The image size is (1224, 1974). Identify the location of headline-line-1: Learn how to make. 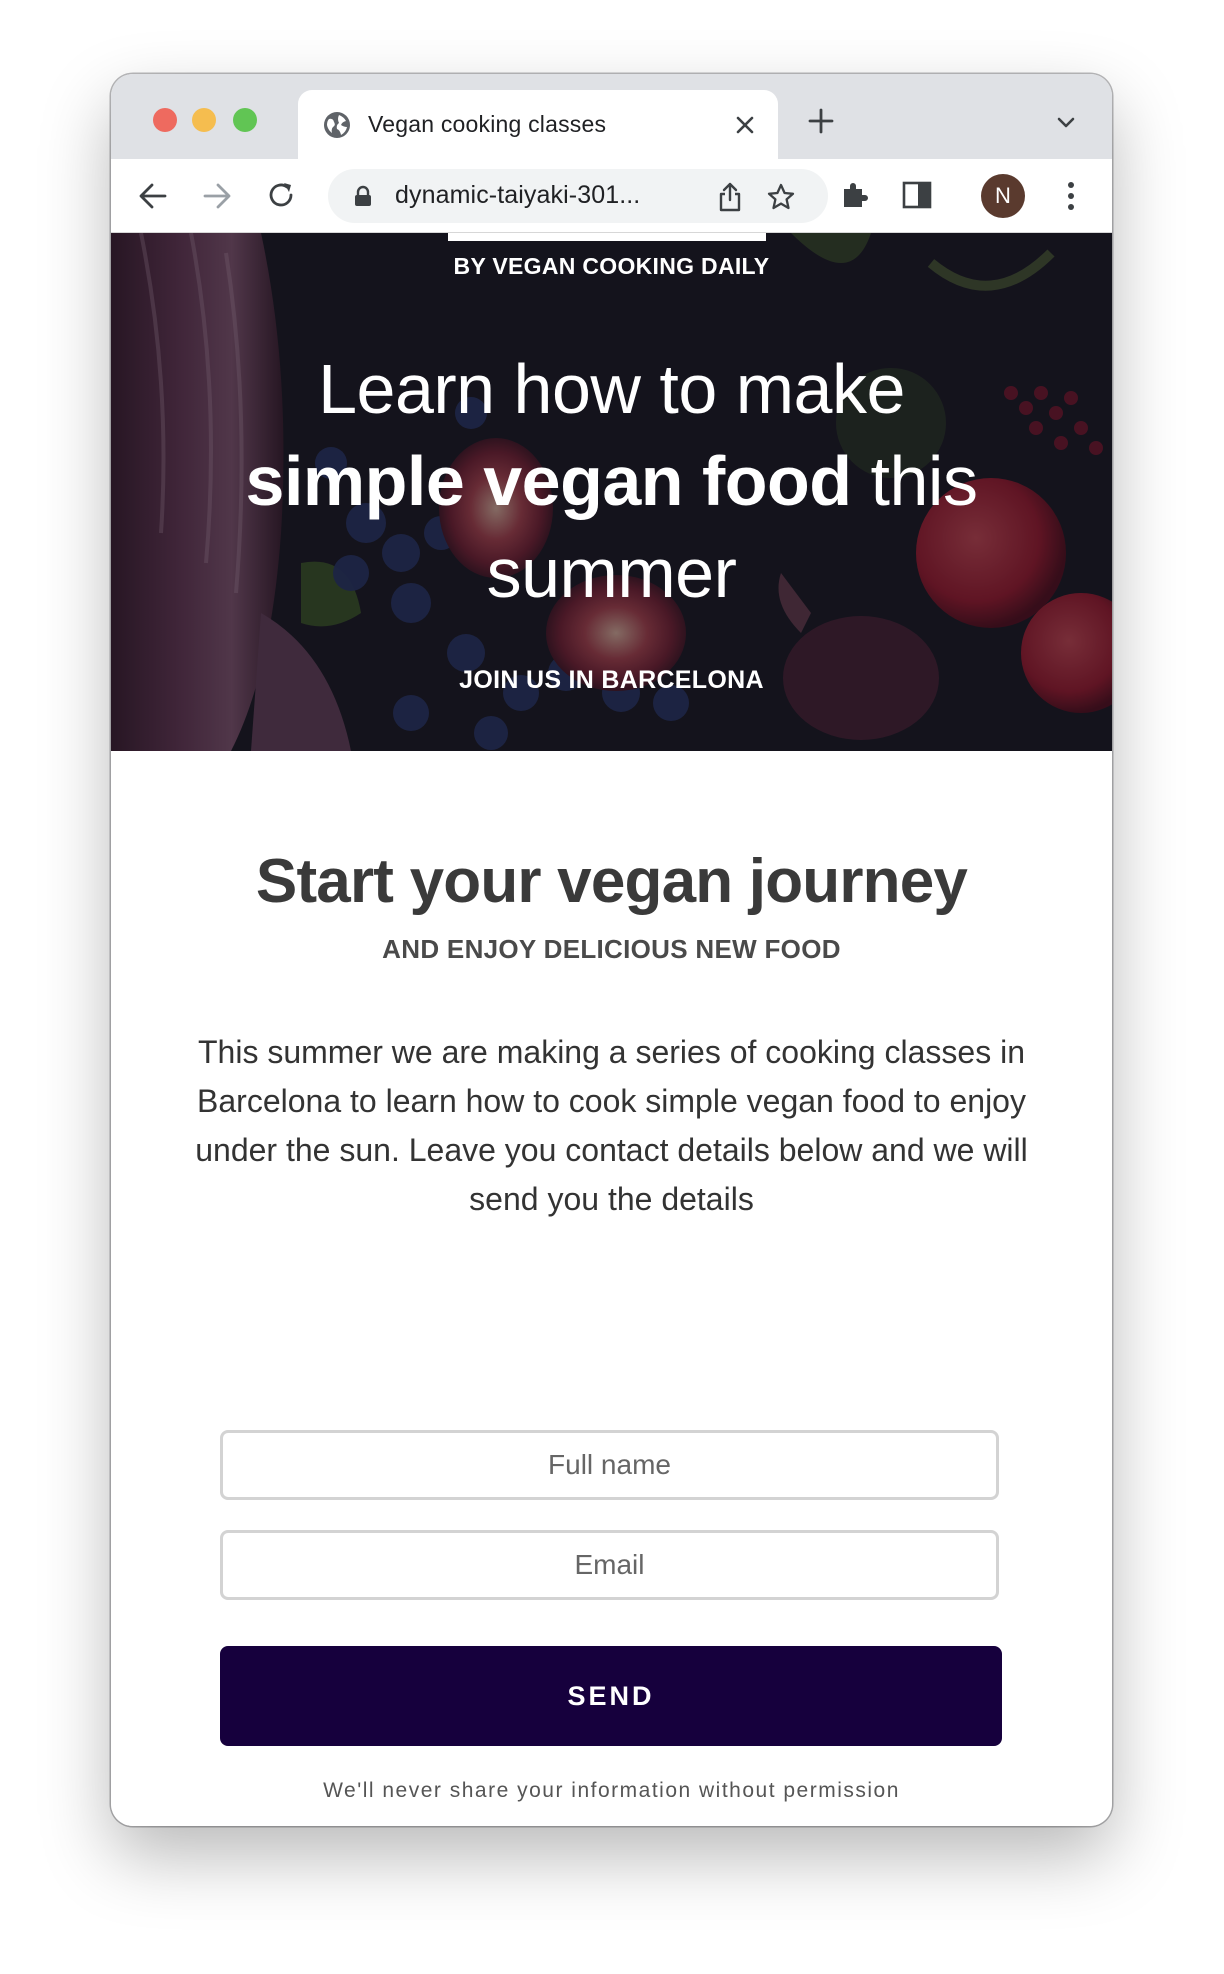
(611, 389).